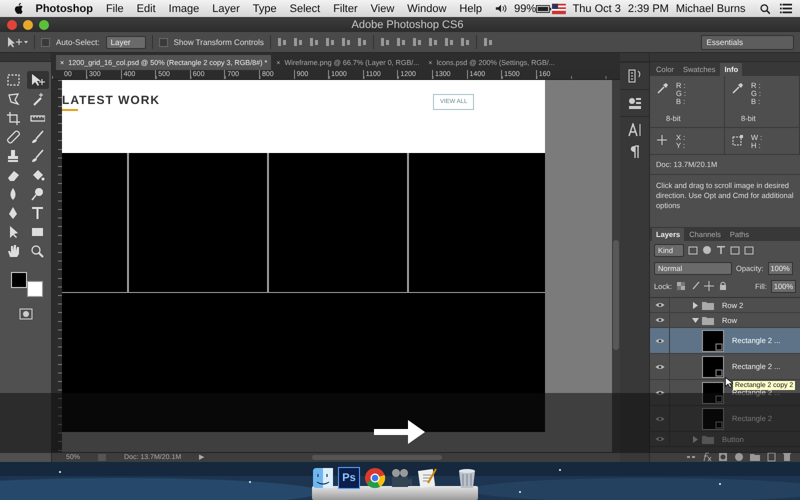 This screenshot has height=500, width=800. What do you see at coordinates (305, 8) in the screenshot?
I see `menu-item: Select` at bounding box center [305, 8].